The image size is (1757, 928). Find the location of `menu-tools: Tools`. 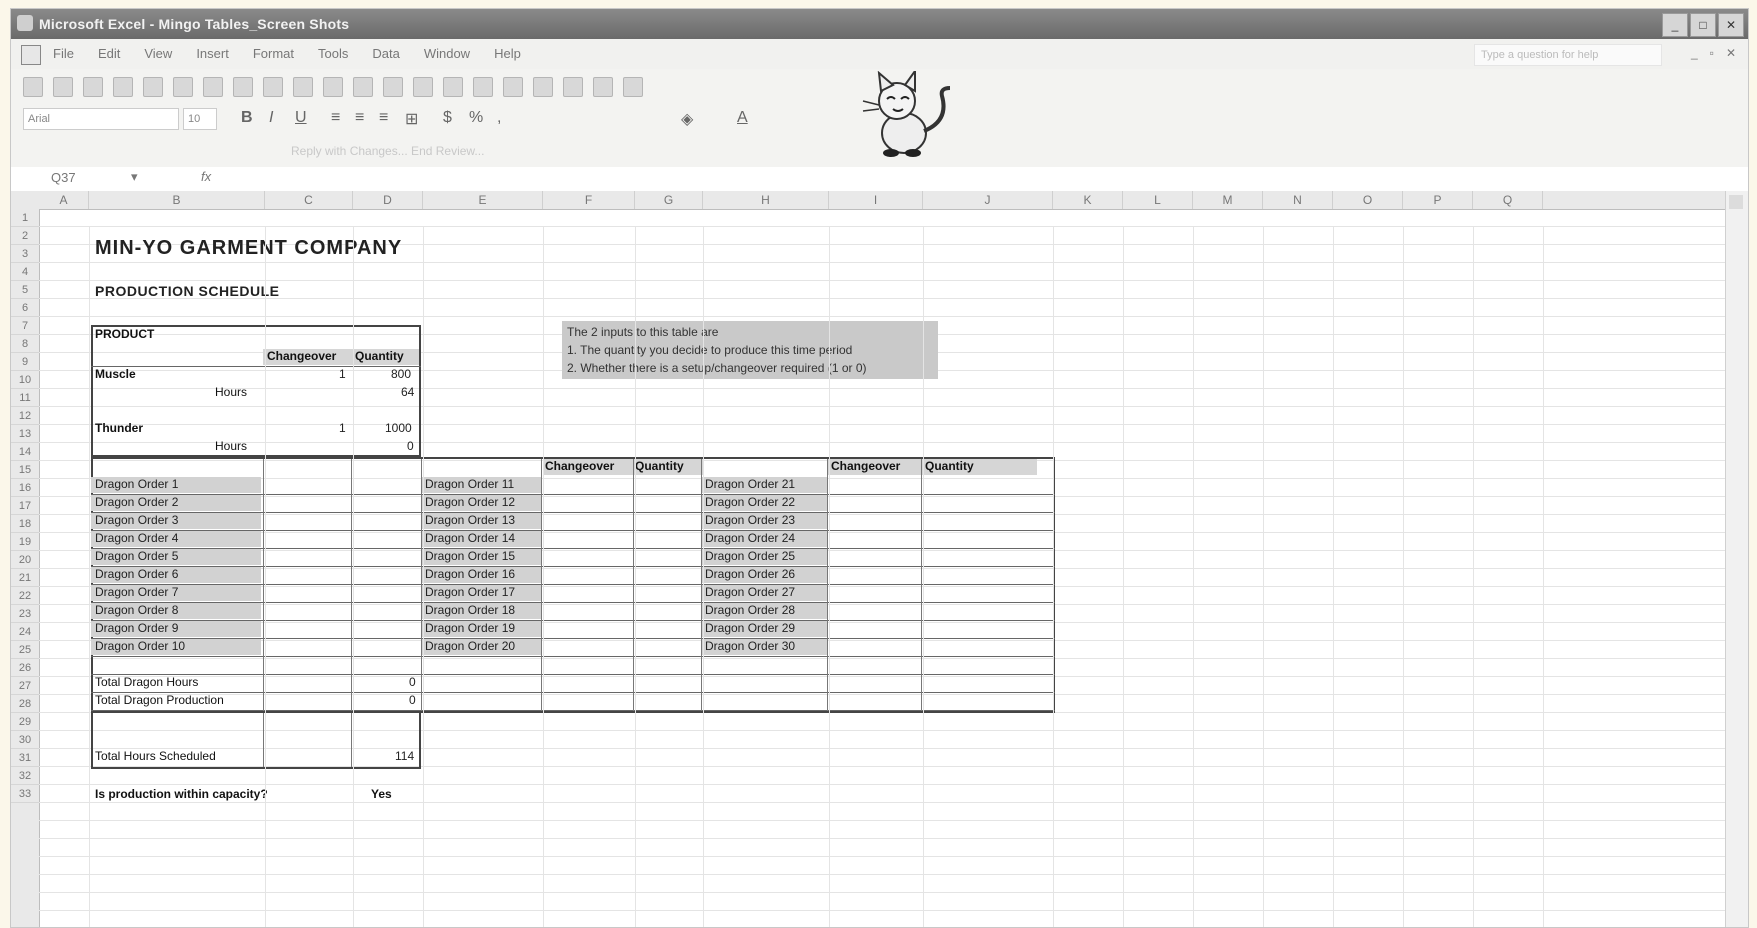

menu-tools: Tools is located at coordinates (333, 53).